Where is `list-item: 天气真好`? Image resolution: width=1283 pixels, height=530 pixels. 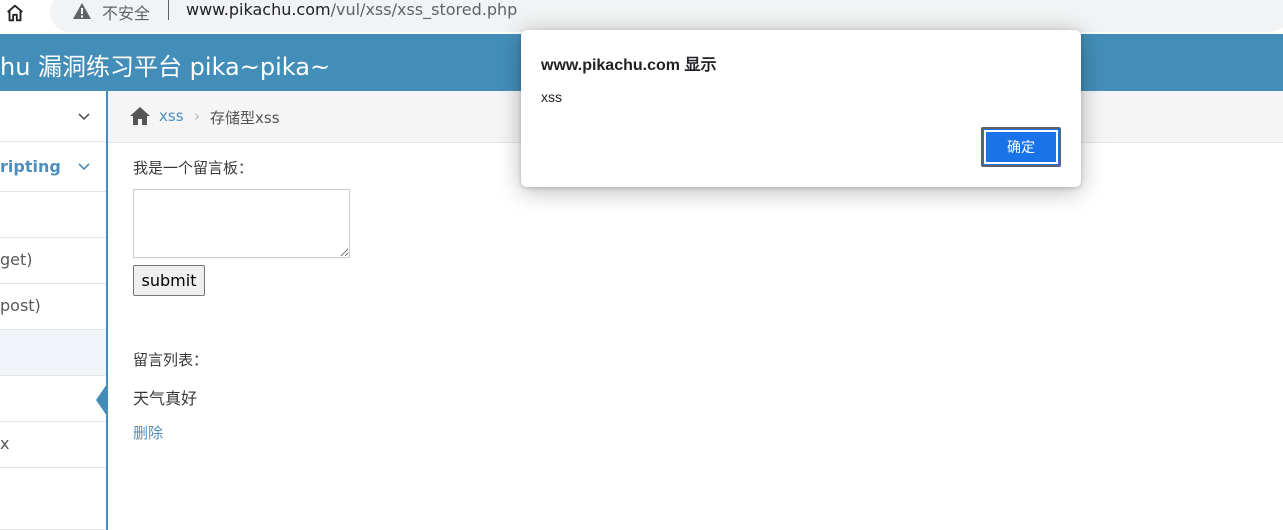
list-item: 天气真好 is located at coordinates (165, 398).